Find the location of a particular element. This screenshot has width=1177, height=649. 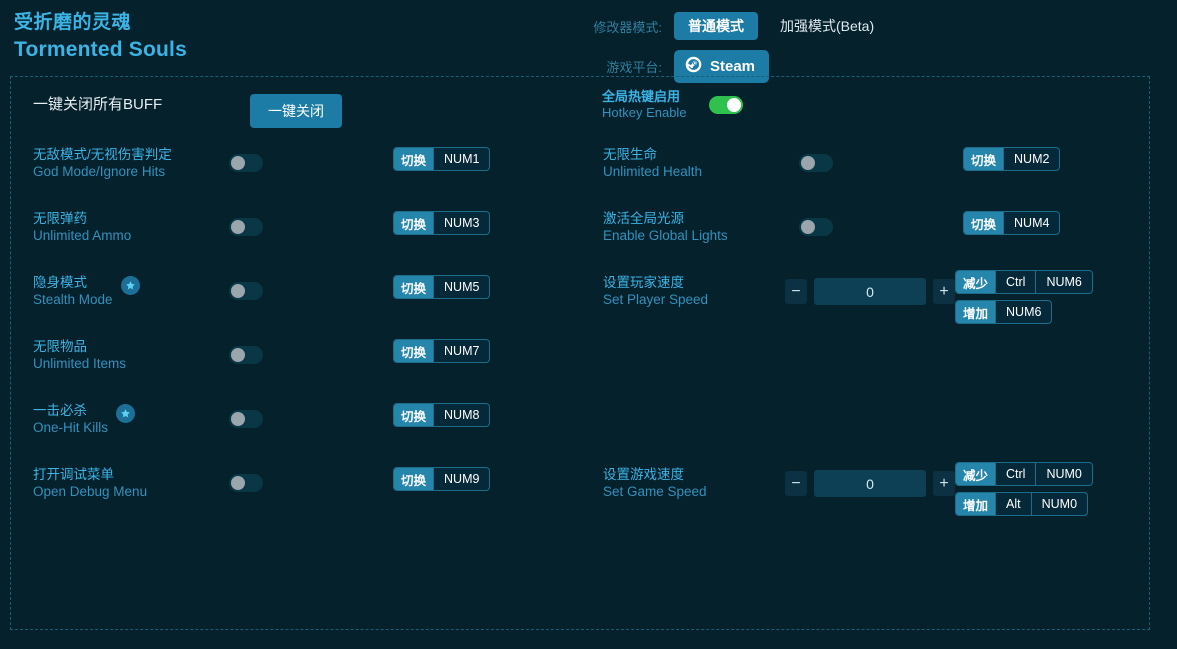

hotkey-key: Ctrl is located at coordinates (1015, 474).